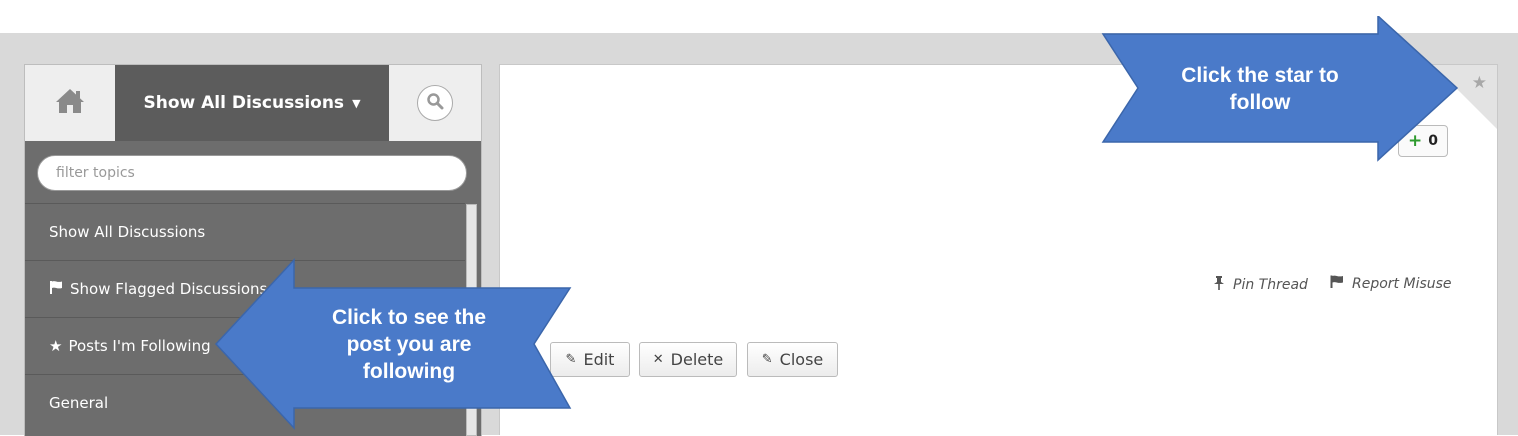  I want to click on star-icon: ★, so click(56, 346).